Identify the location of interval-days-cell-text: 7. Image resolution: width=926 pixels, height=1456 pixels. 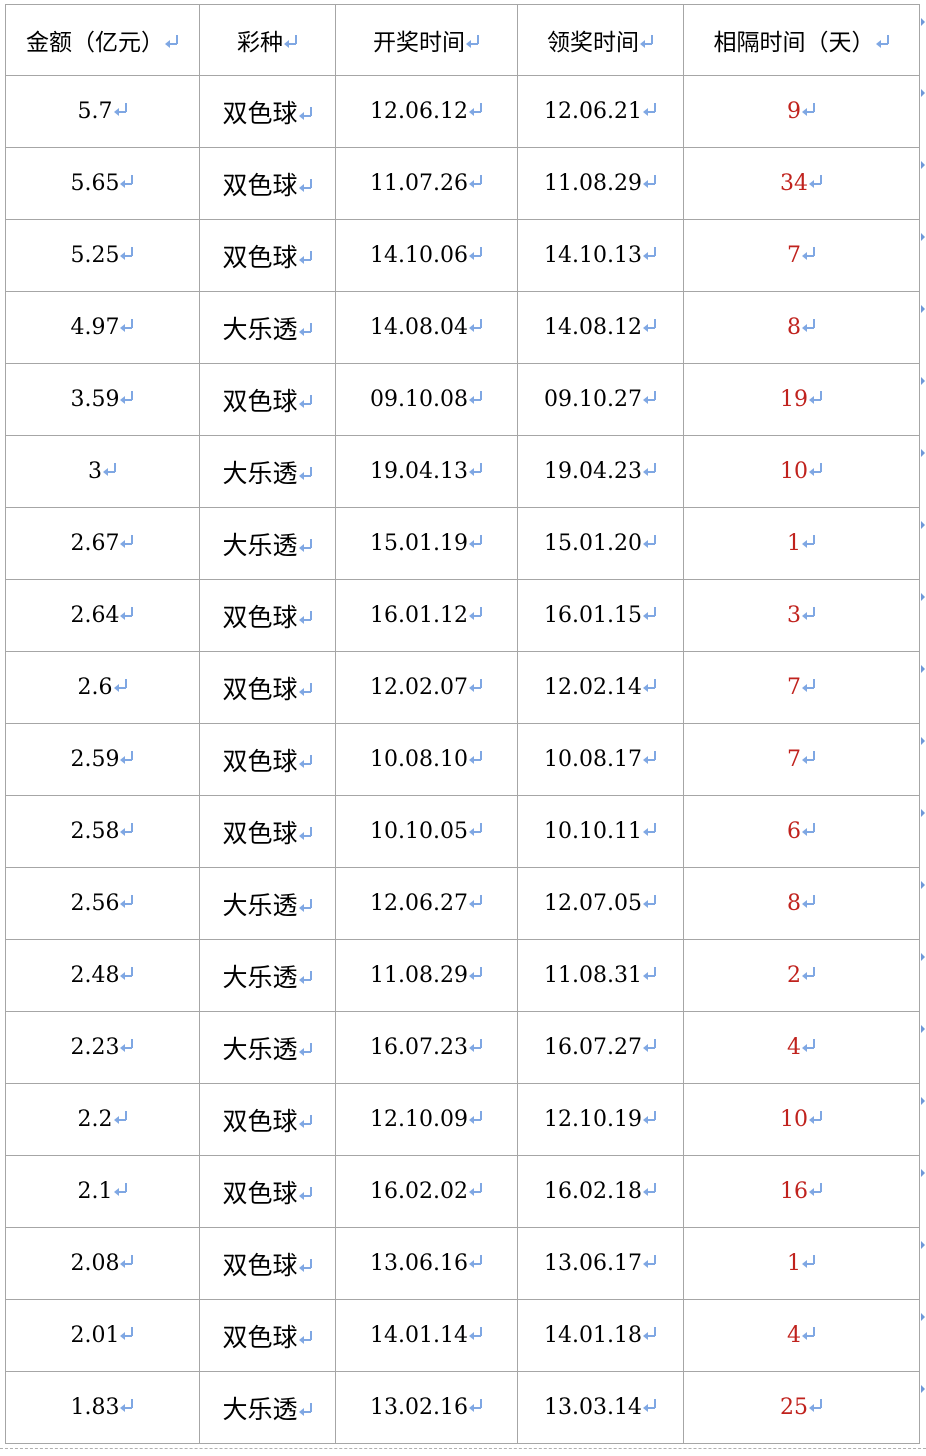
(794, 255).